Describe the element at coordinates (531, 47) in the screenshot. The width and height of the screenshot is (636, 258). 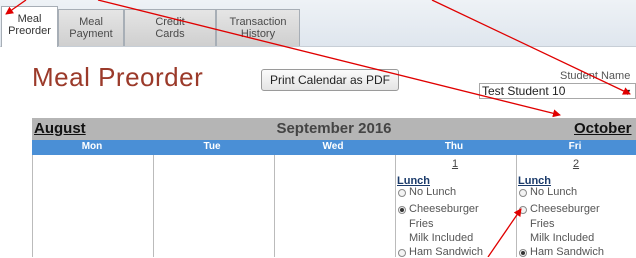
I see `annotation-arrow-student-select` at that location.